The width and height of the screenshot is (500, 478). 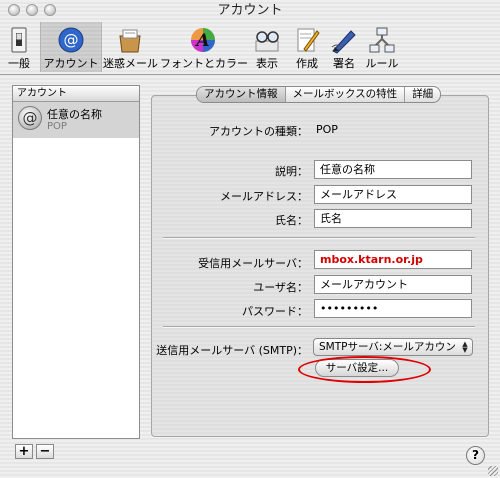 I want to click on user-name-label: ユーザ名：, so click(x=280, y=287).